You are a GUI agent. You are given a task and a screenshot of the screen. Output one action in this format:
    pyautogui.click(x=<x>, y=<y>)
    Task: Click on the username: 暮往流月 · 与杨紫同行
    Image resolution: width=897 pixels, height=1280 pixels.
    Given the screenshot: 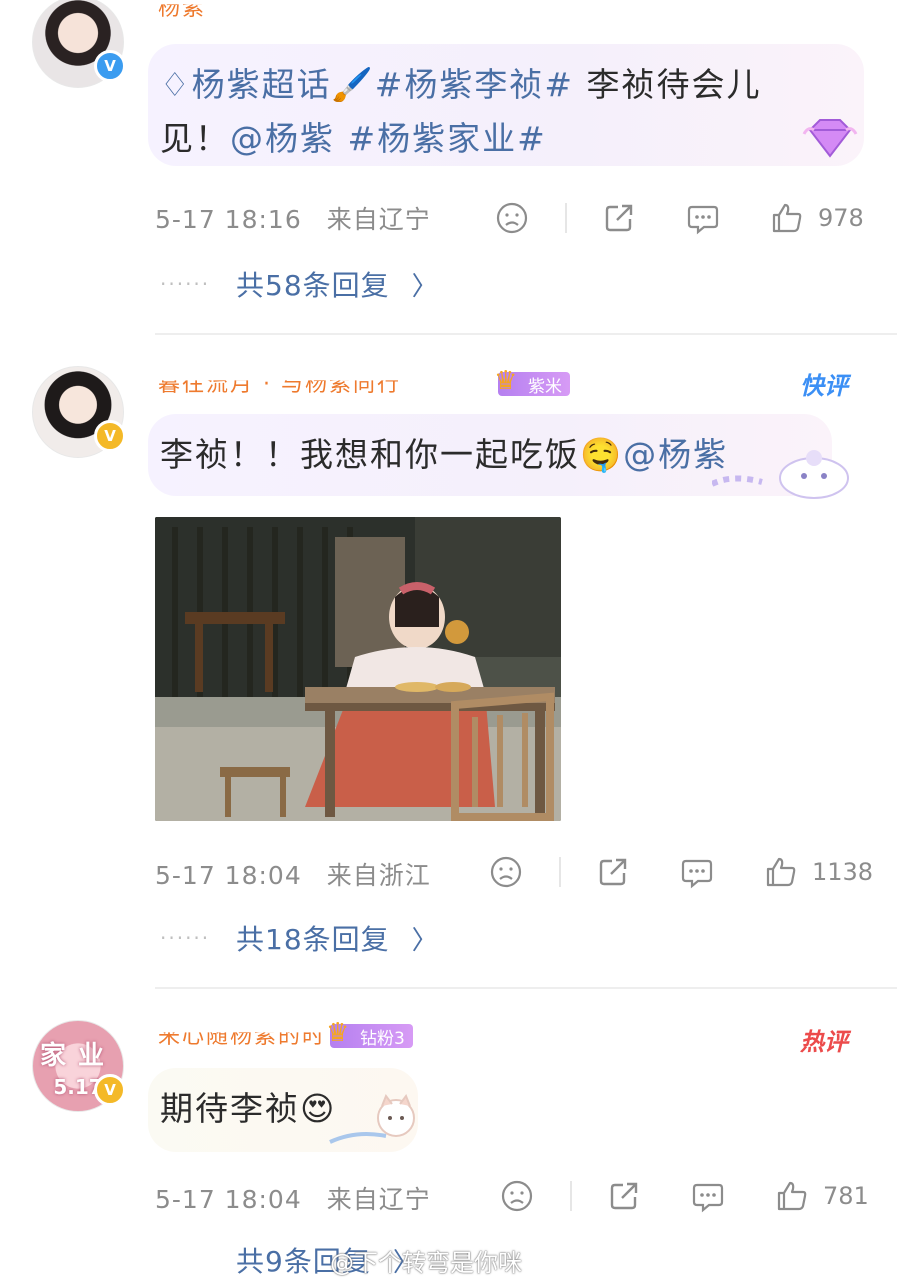 What is the action you would take?
    pyautogui.click(x=279, y=389)
    